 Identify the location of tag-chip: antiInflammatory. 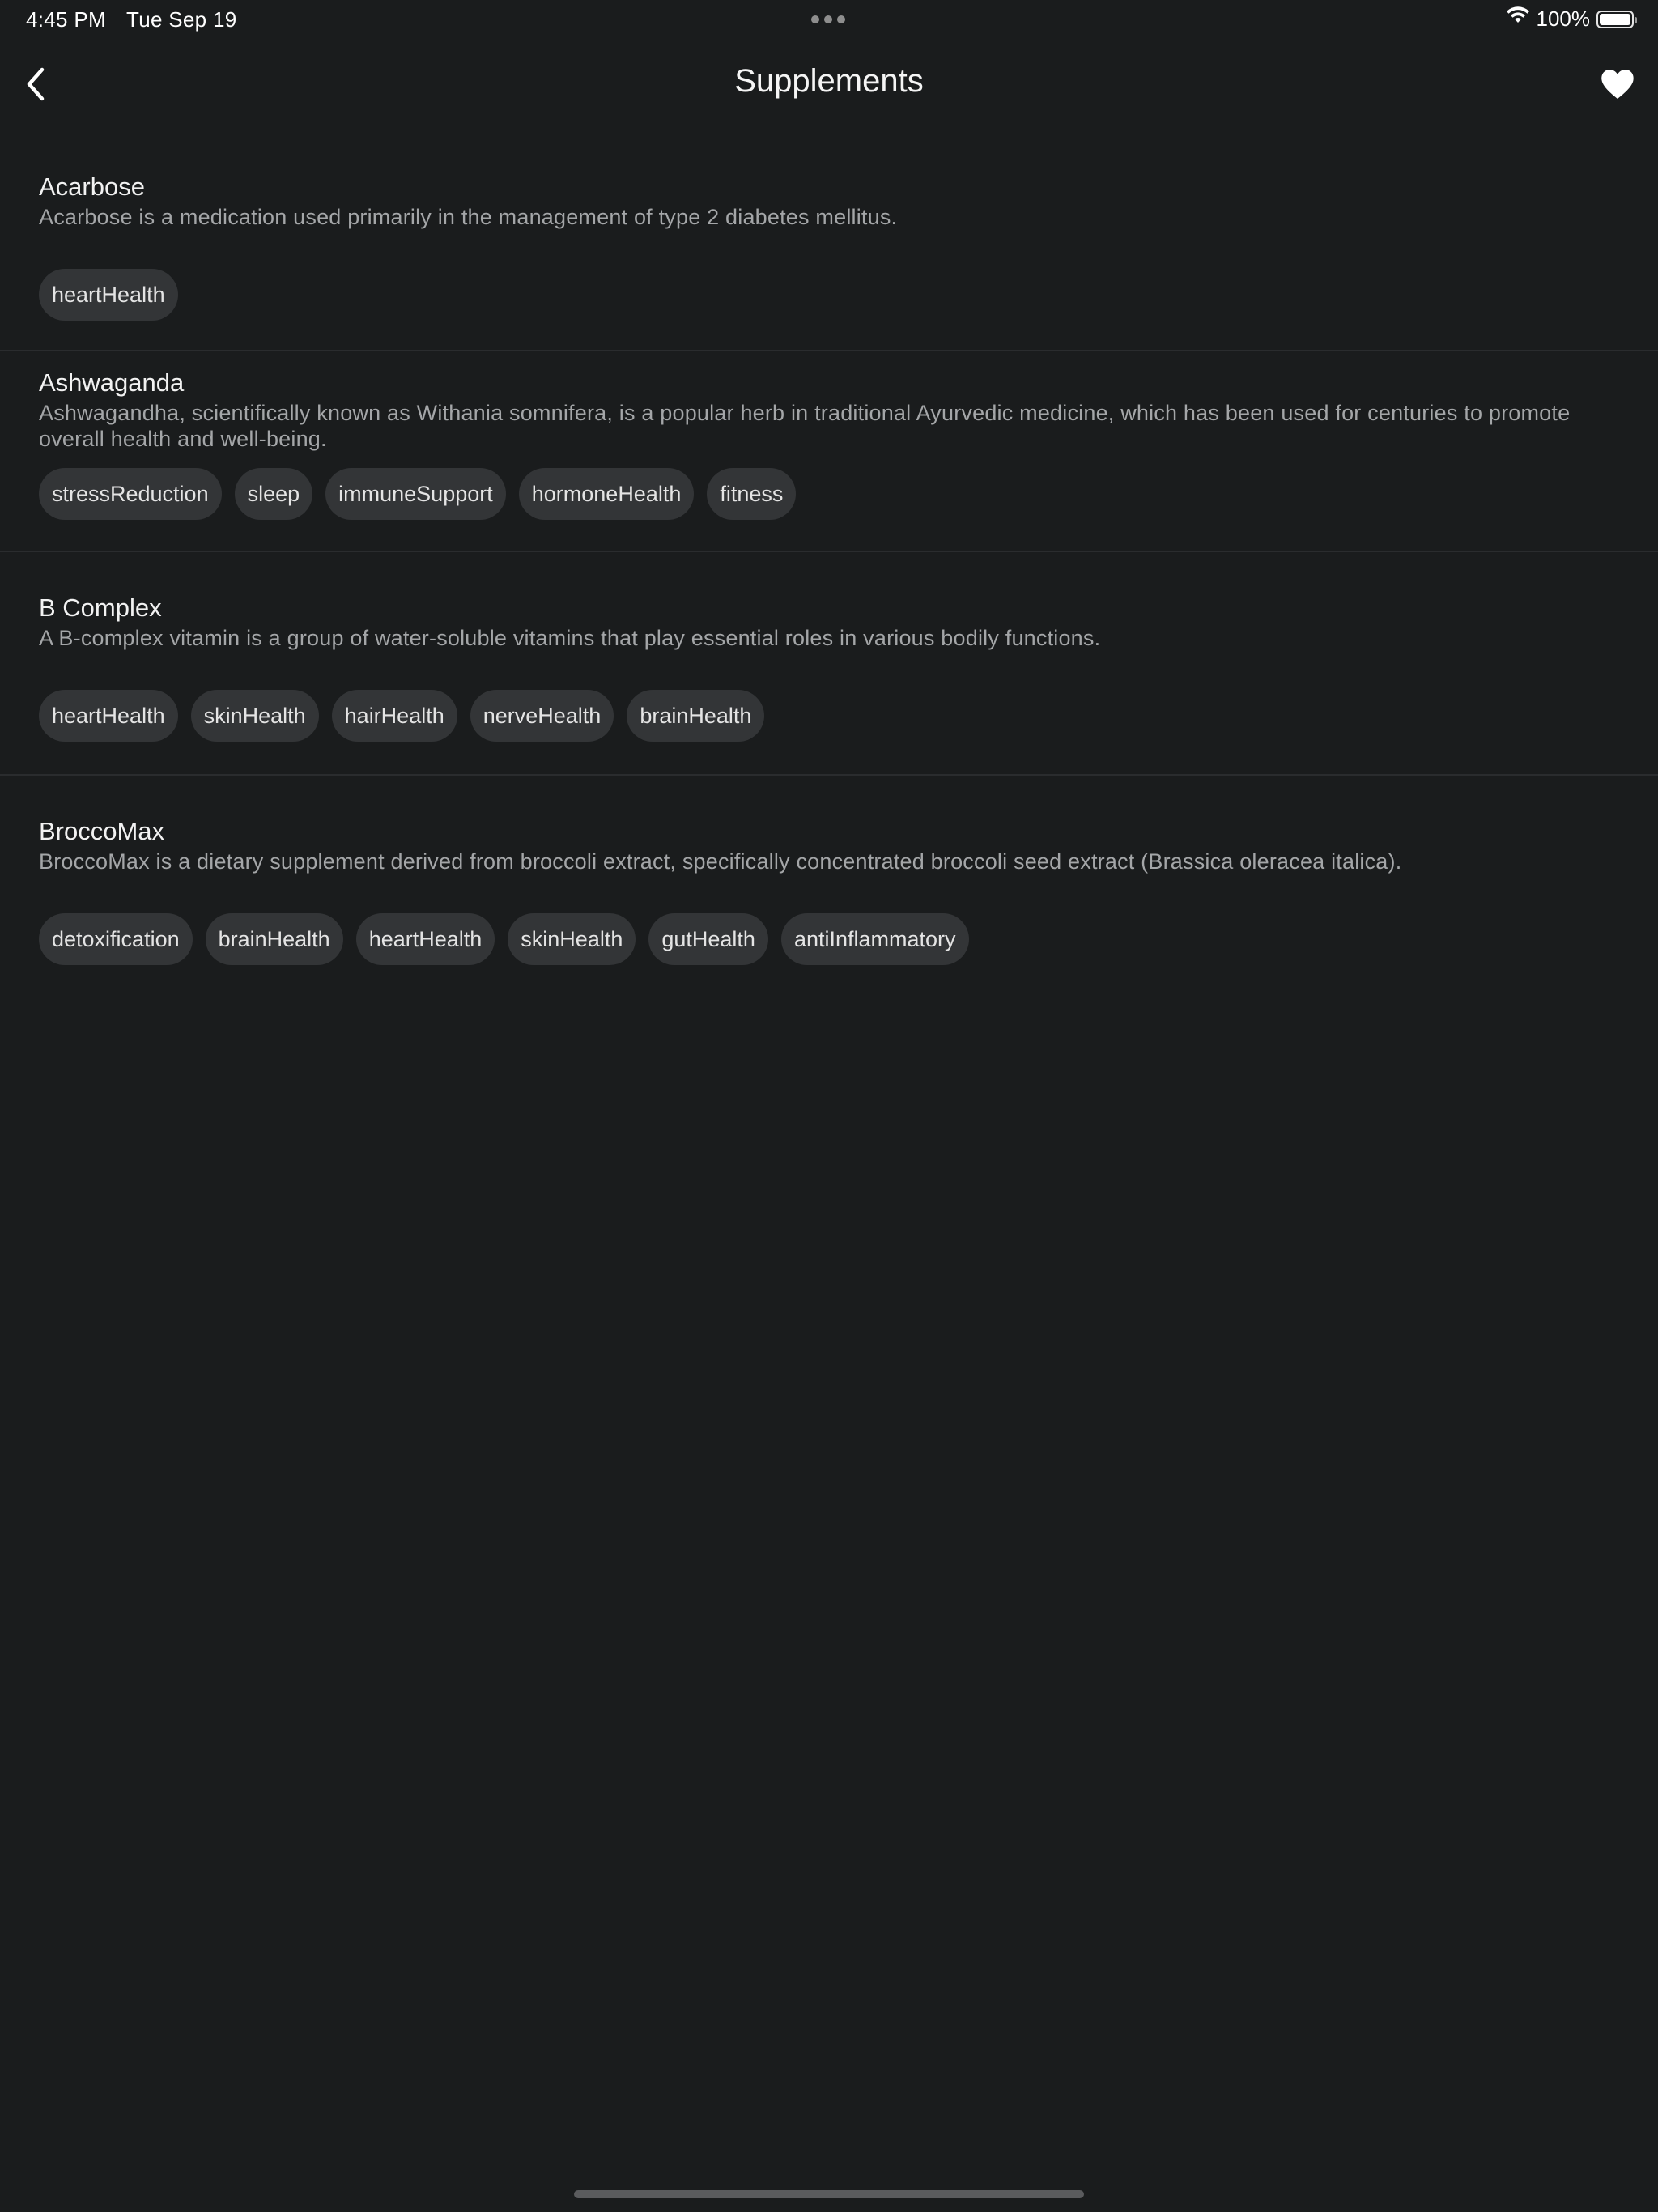
(874, 939).